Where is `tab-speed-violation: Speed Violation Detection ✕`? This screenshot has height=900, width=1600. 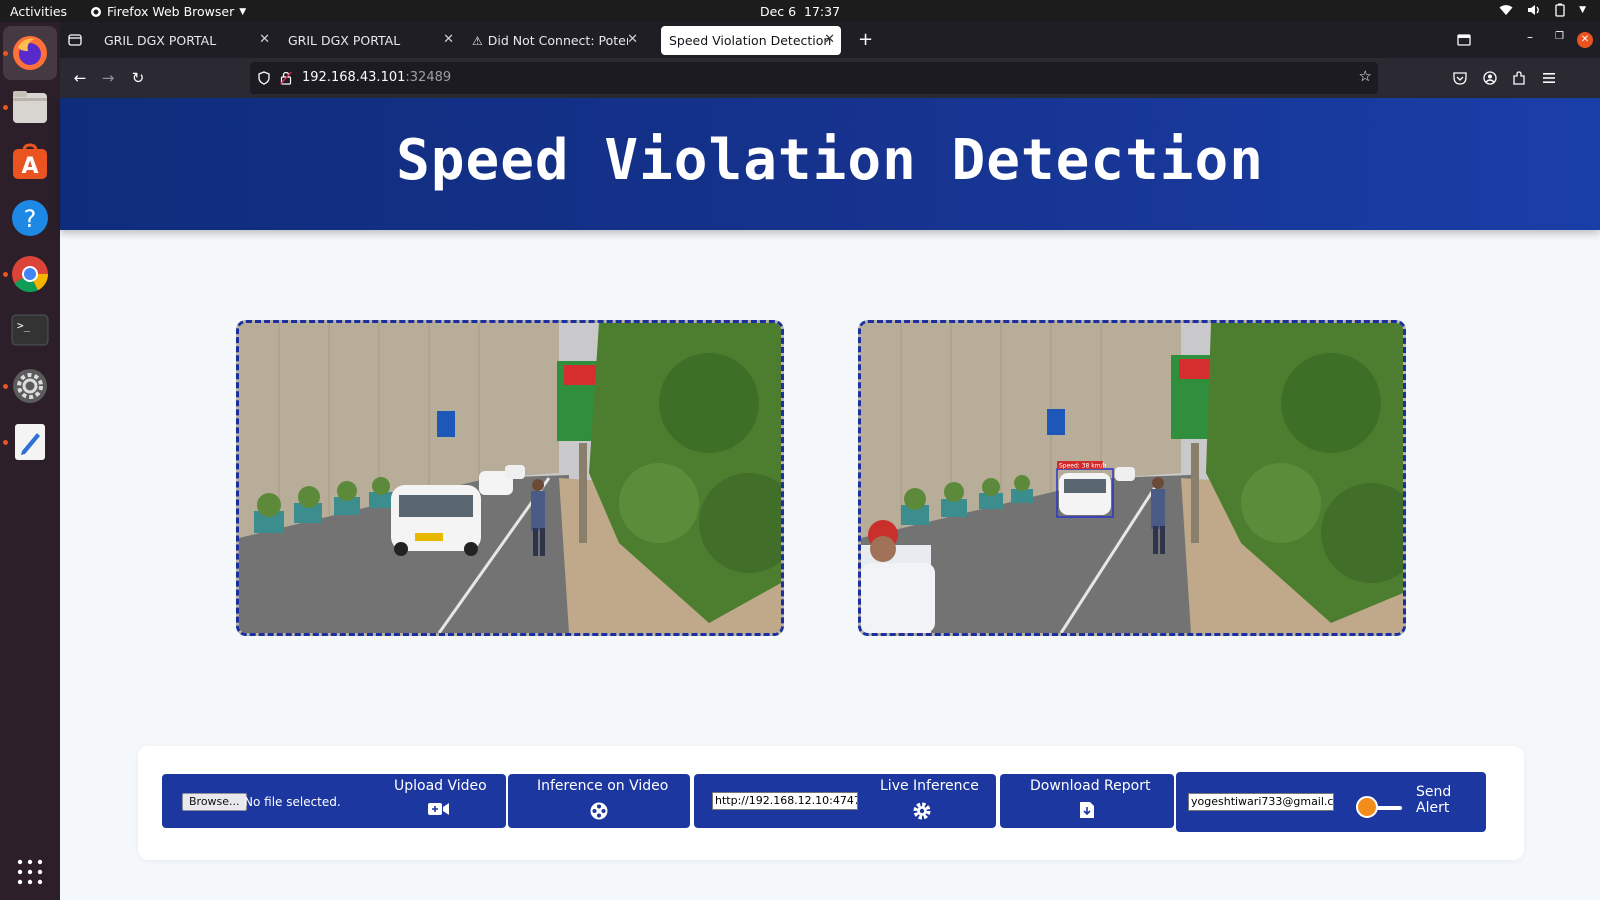
tab-speed-violation: Speed Violation Detection ✕ is located at coordinates (751, 40).